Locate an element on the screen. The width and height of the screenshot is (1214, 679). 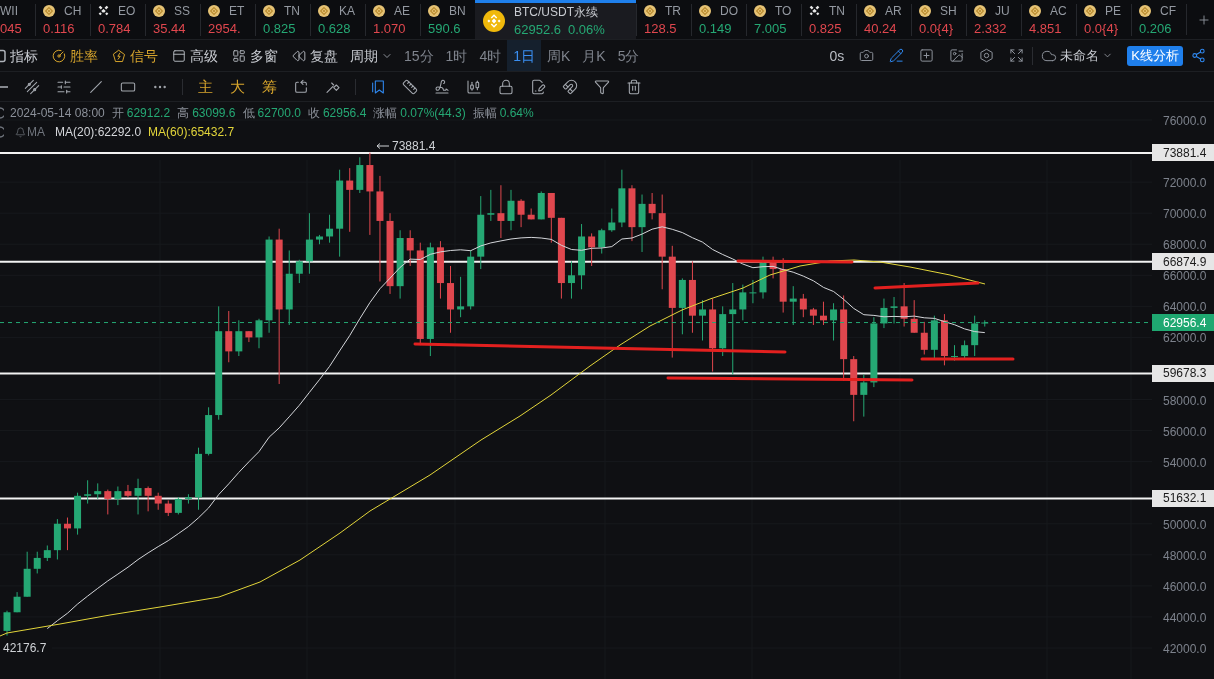
price-text: 0.0{4} is located at coordinates (936, 28).